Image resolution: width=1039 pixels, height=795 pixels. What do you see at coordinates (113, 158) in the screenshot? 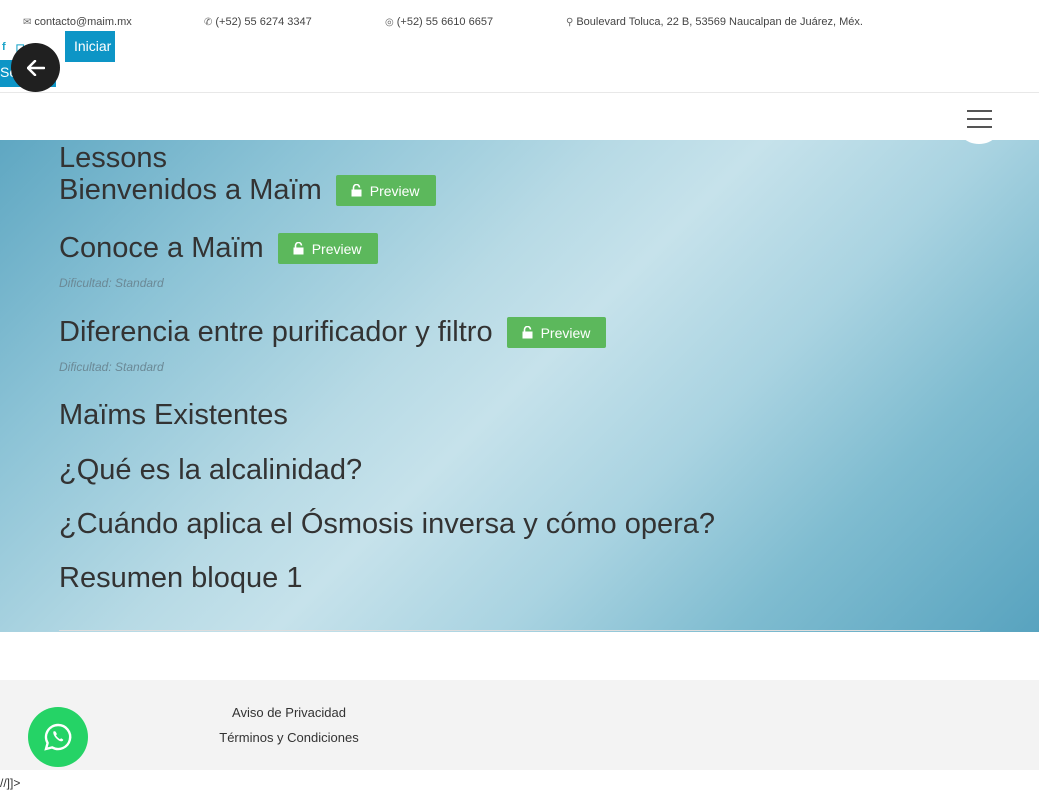
I see `section-title: Lessons` at bounding box center [113, 158].